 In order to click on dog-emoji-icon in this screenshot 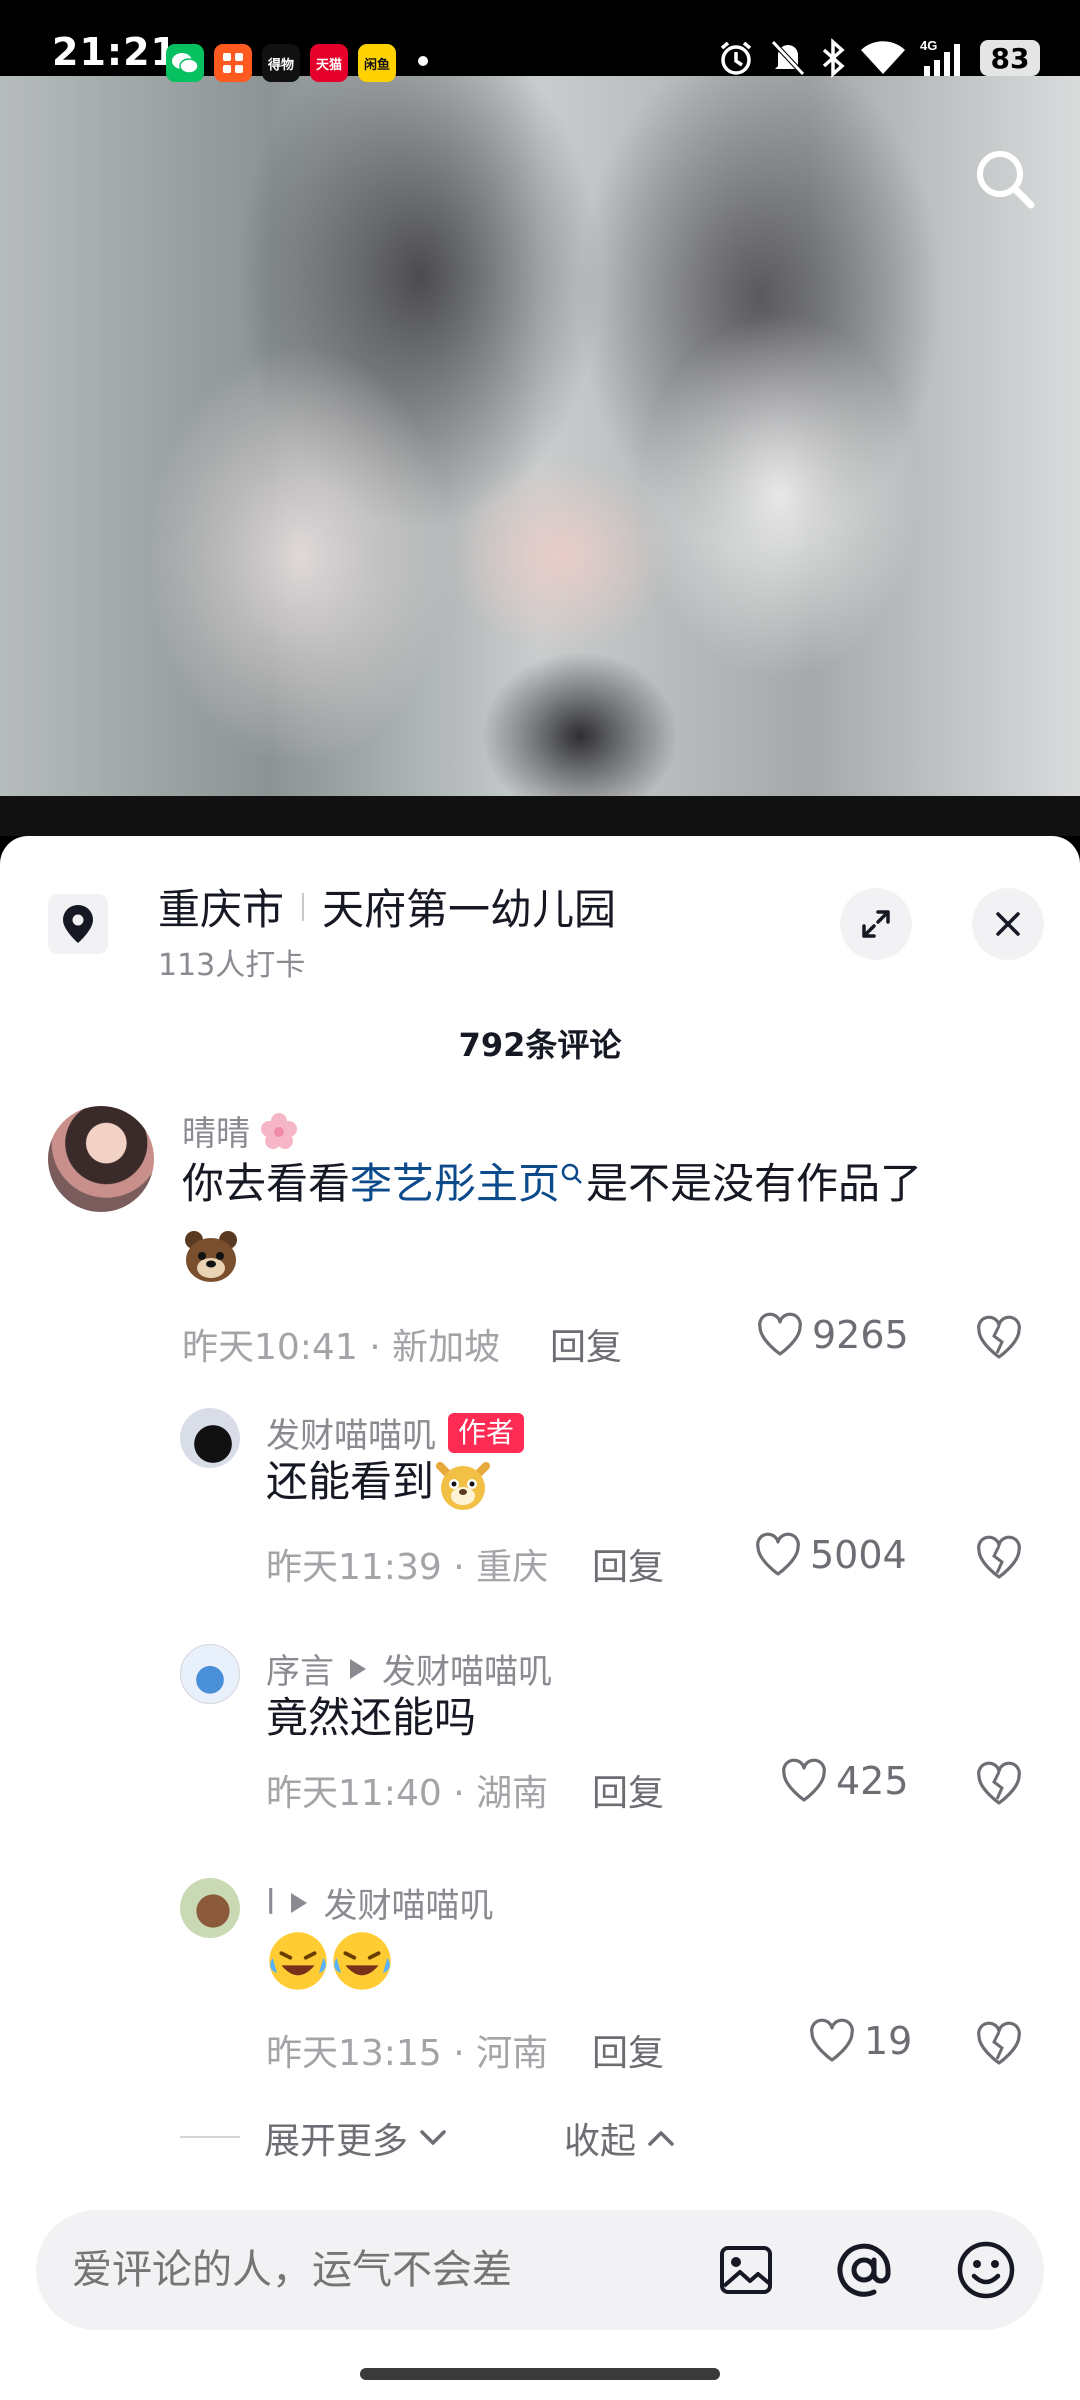, I will do `click(463, 1485)`.